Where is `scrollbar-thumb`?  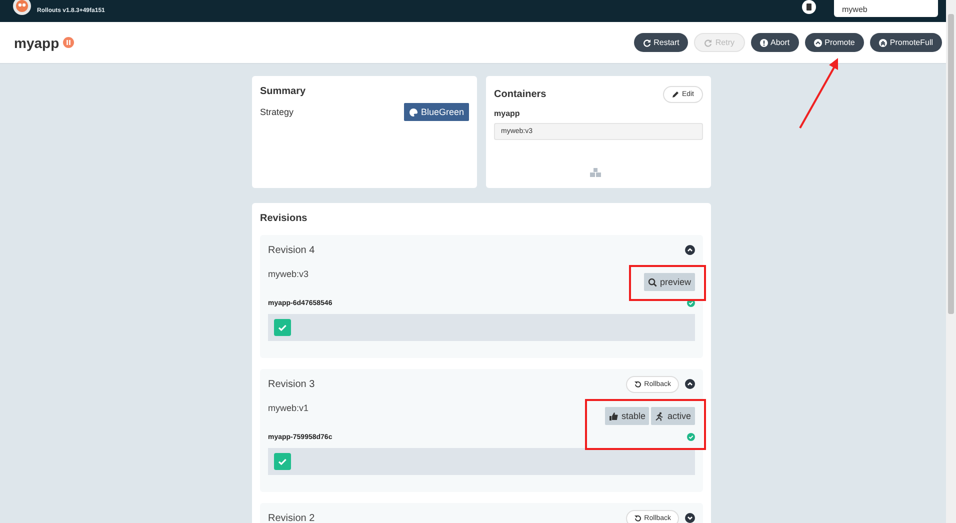
scrollbar-thumb is located at coordinates (951, 164).